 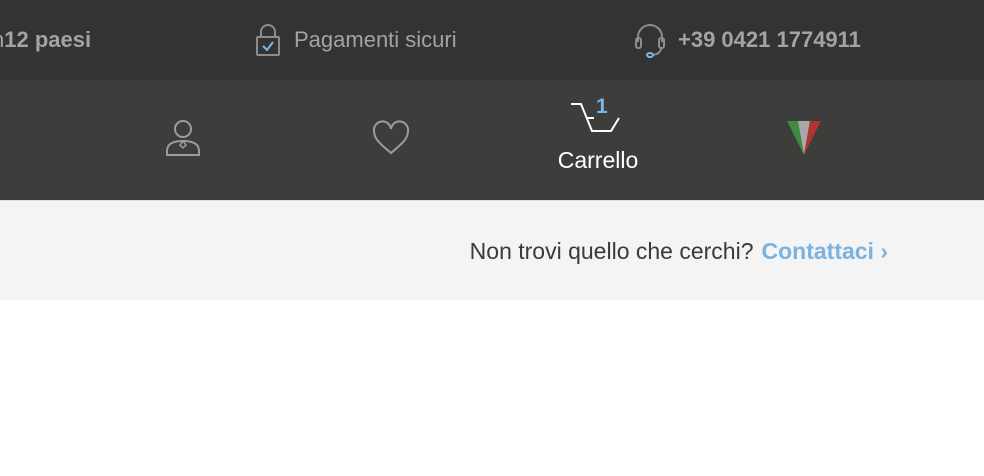 I want to click on secure-payments-info: Pagamenti sicuri, so click(x=355, y=40).